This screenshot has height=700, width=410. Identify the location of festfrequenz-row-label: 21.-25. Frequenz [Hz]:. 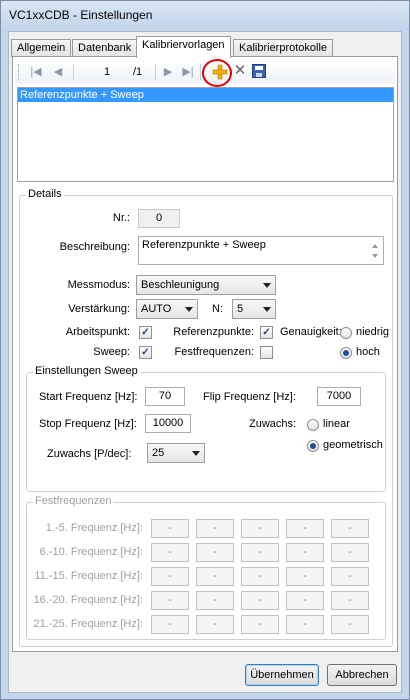
(88, 624).